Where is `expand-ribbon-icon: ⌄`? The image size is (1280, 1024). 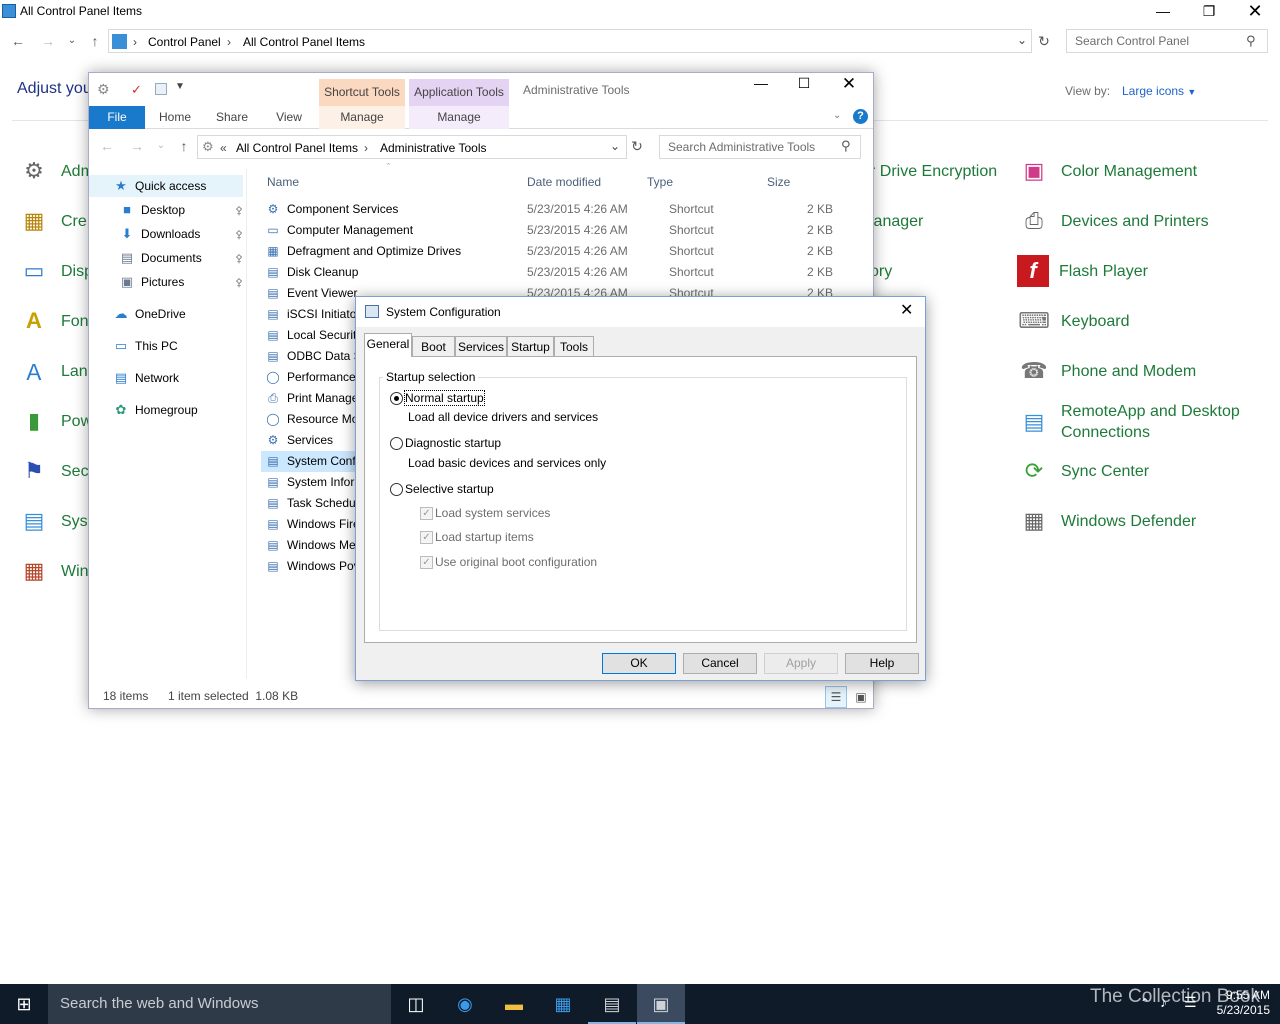 expand-ribbon-icon: ⌄ is located at coordinates (837, 115).